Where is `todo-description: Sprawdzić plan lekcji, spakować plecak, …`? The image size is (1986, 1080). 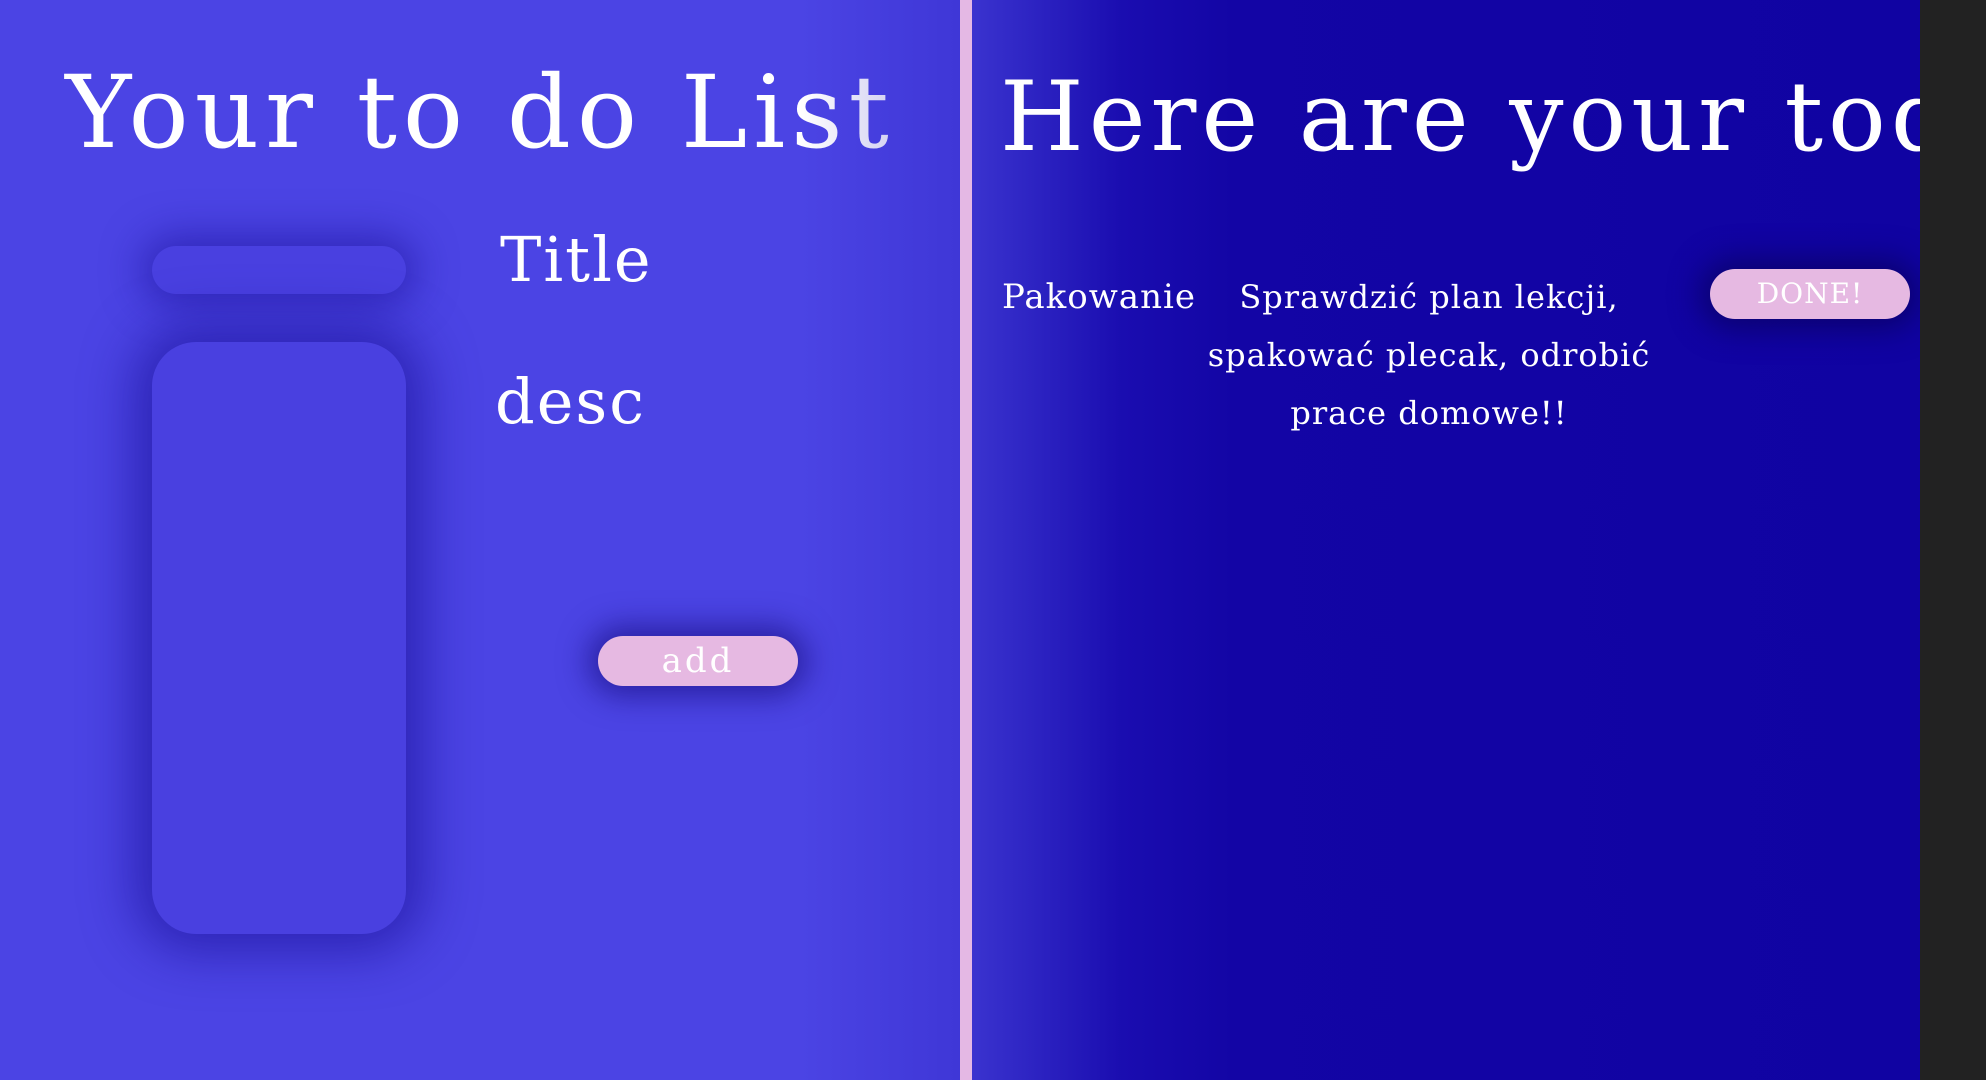 todo-description: Sprawdzić plan lekcji, spakować plecak, … is located at coordinates (1429, 355).